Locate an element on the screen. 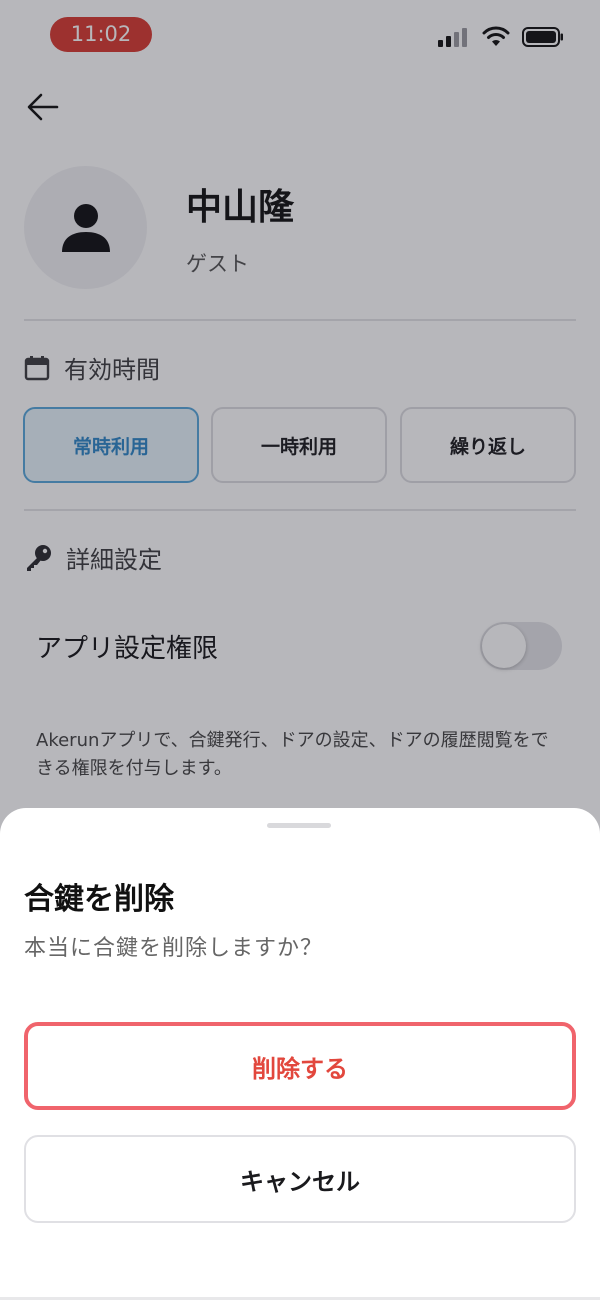 This screenshot has height=1307, width=600. home-indicator is located at coordinates (300, 1298).